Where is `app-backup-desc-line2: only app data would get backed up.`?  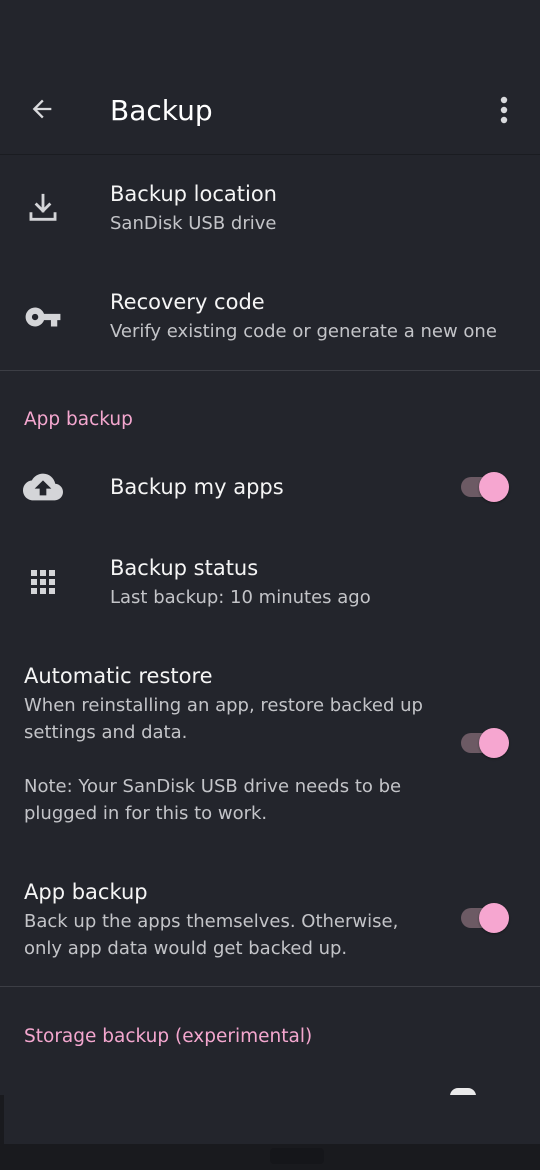 app-backup-desc-line2: only app data would get backed up. is located at coordinates (186, 948).